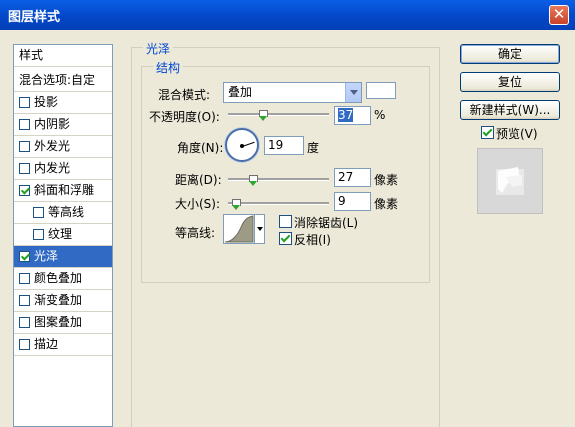 This screenshot has width=575, height=427. What do you see at coordinates (24, 322) in the screenshot?
I see `pattern-overlay-checkbox` at bounding box center [24, 322].